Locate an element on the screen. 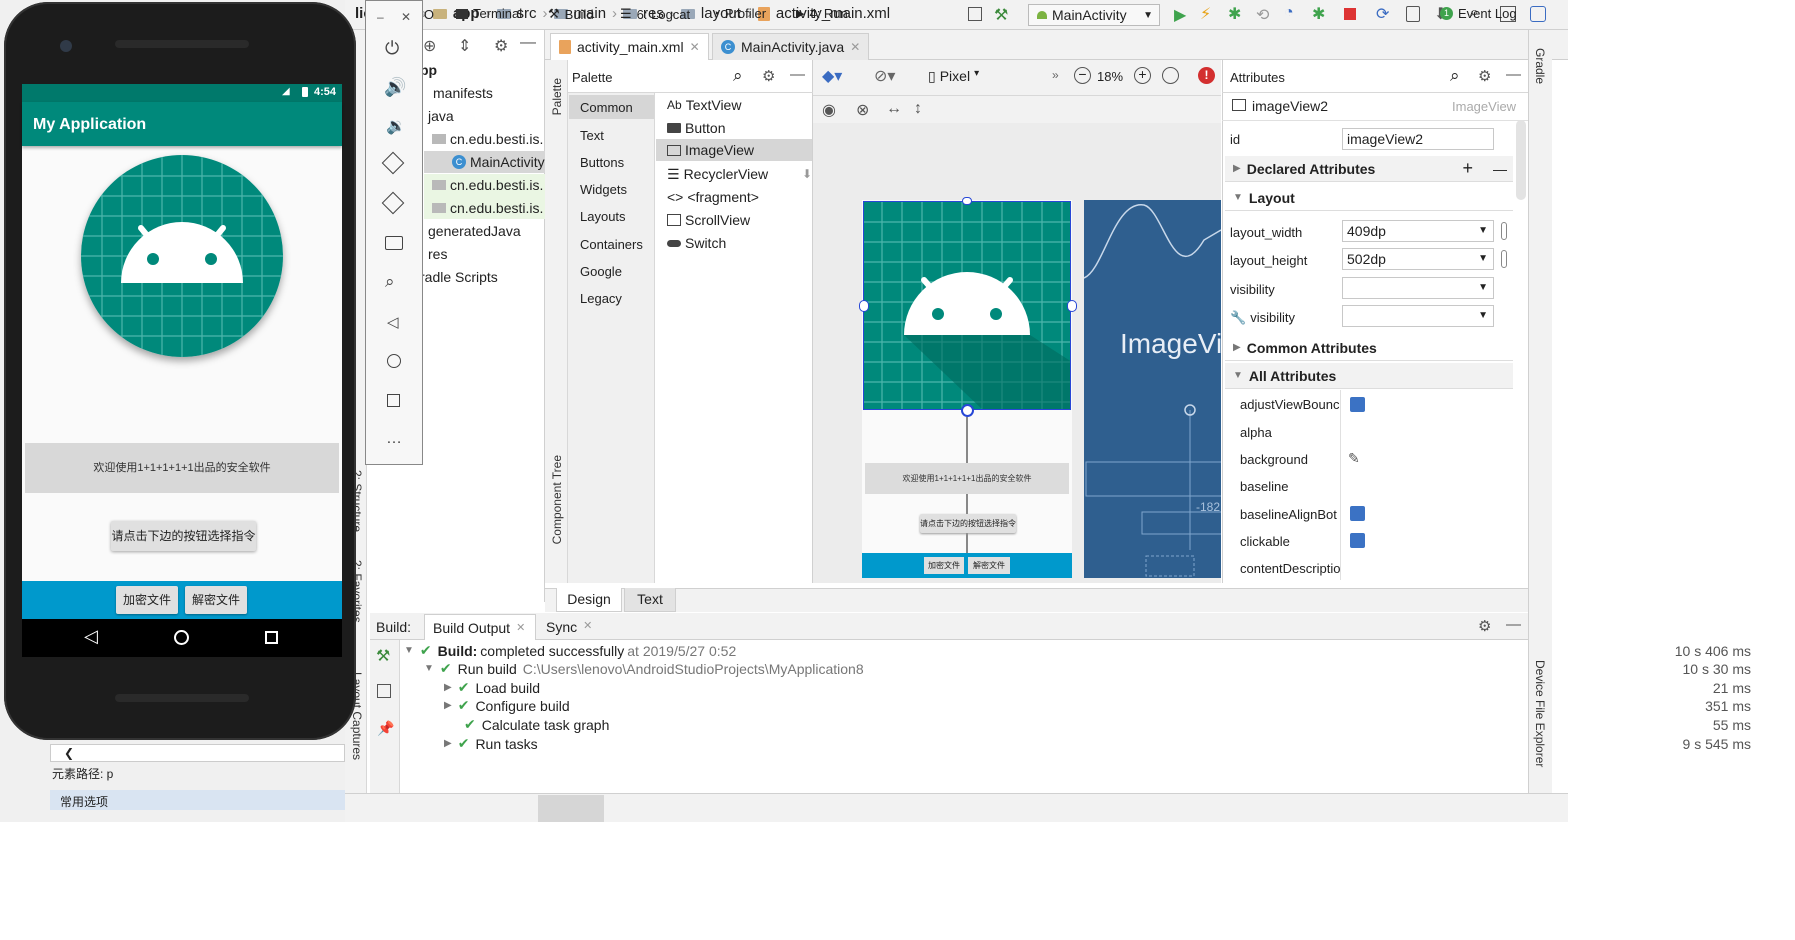 The height and width of the screenshot is (940, 1795). layers-icon: ◆▾ is located at coordinates (832, 76).